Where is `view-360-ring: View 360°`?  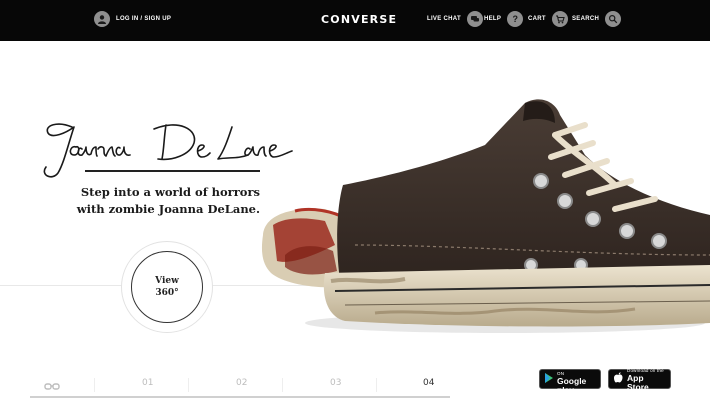
view-360-ring: View 360° is located at coordinates (167, 287).